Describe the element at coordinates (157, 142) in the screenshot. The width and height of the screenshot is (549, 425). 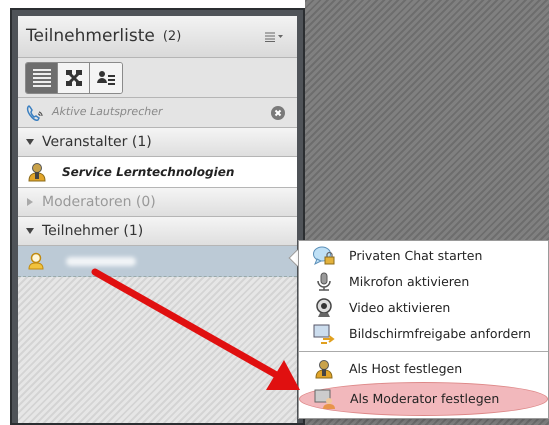
I see `group-header: Veranstalter (1)` at that location.